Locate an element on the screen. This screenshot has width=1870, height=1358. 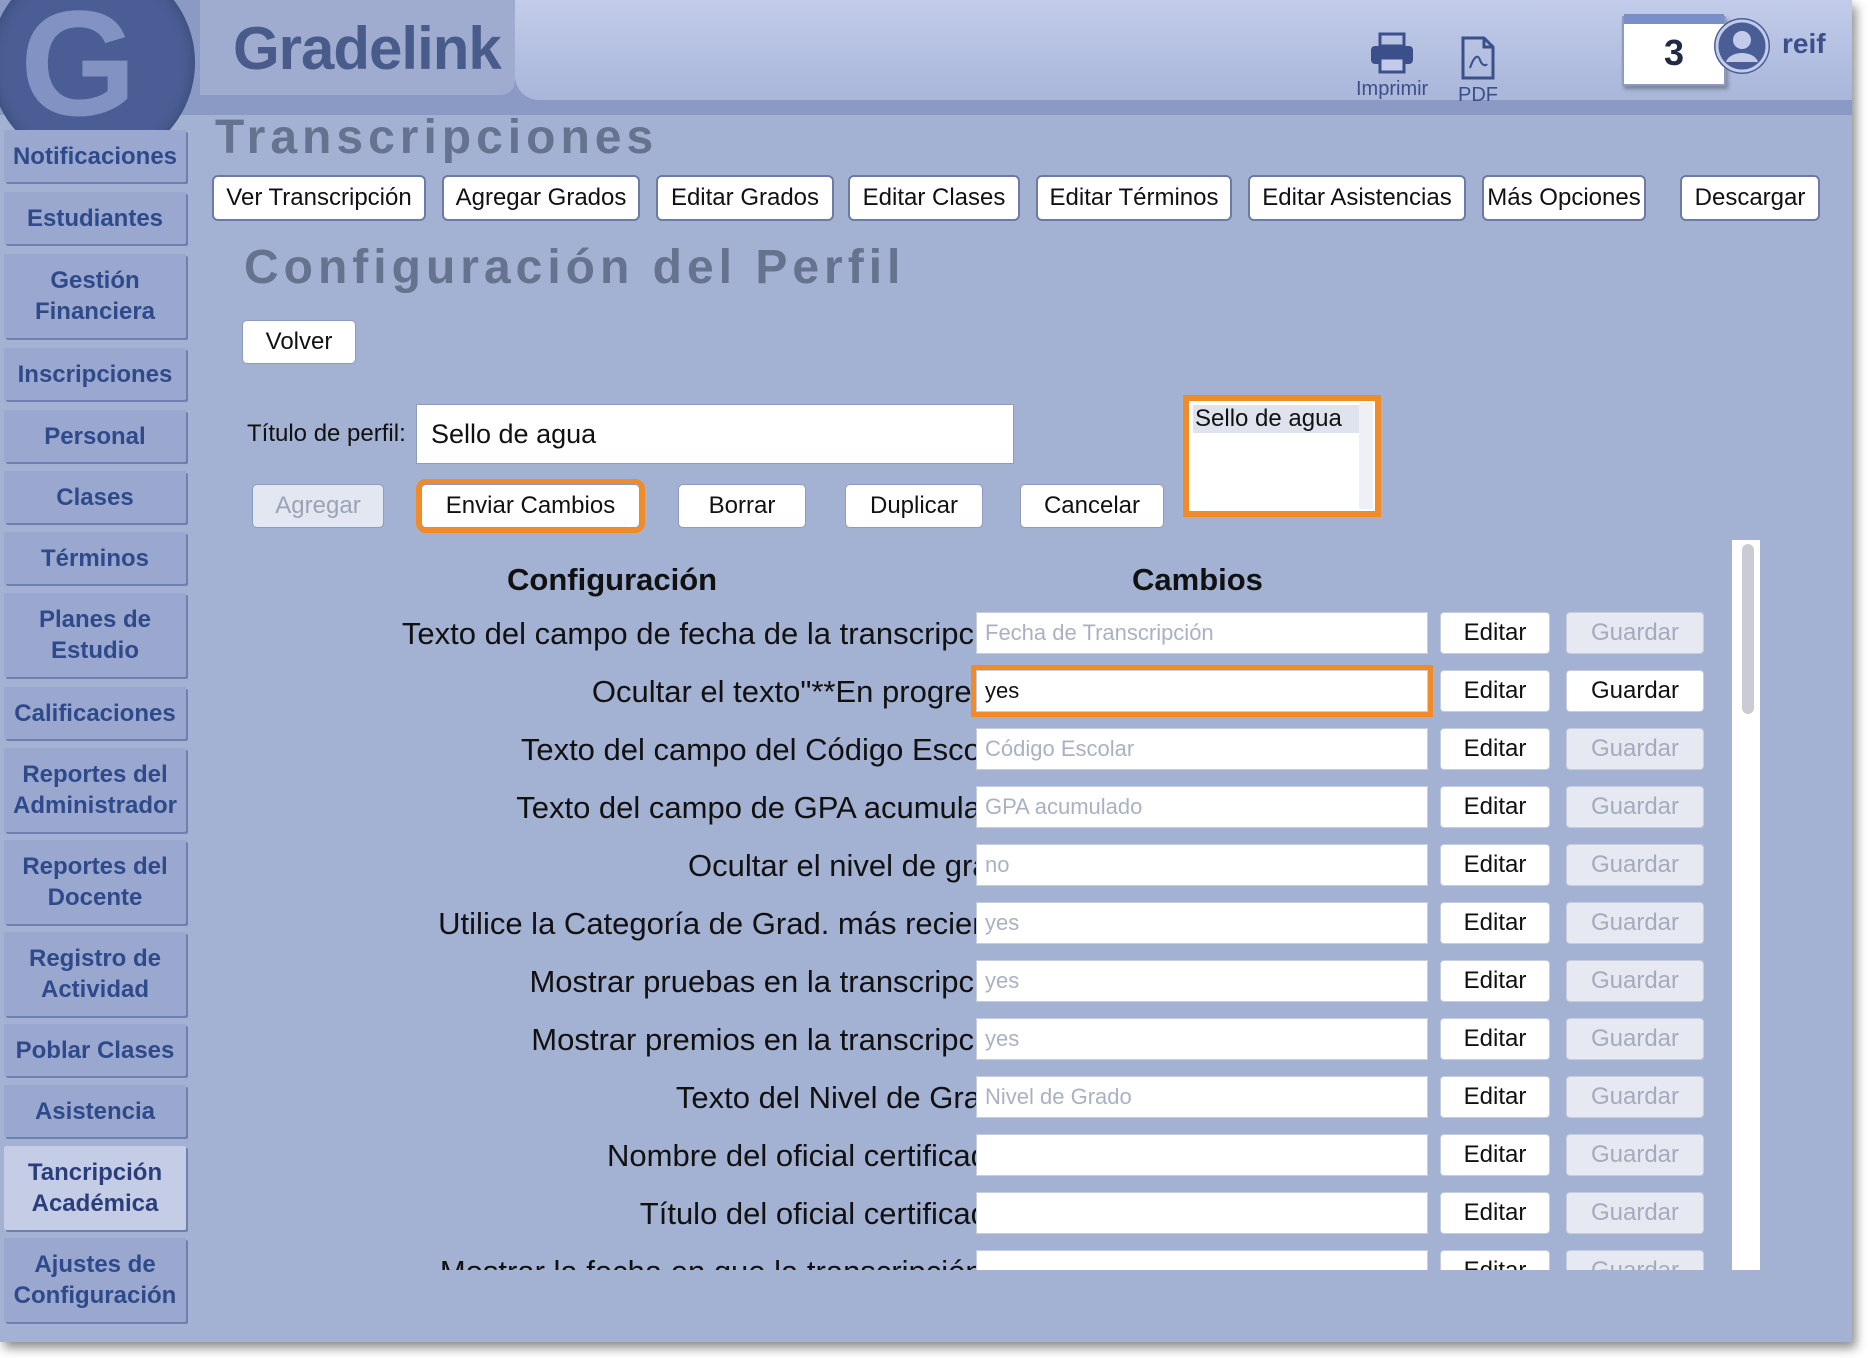
tab-editar-grados: Editar Grados is located at coordinates (745, 198).